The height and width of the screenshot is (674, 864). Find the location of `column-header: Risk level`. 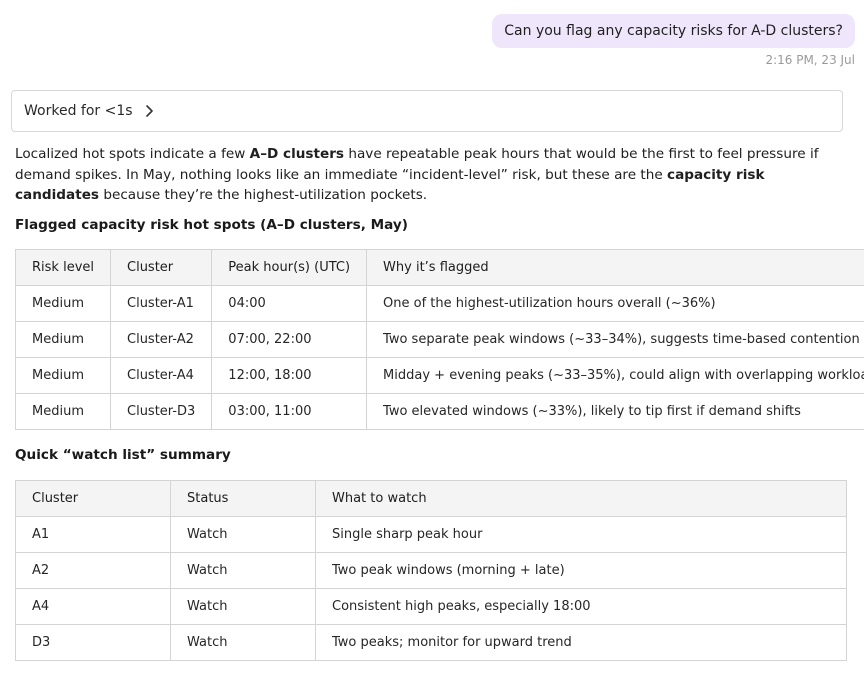

column-header: Risk level is located at coordinates (63, 267).